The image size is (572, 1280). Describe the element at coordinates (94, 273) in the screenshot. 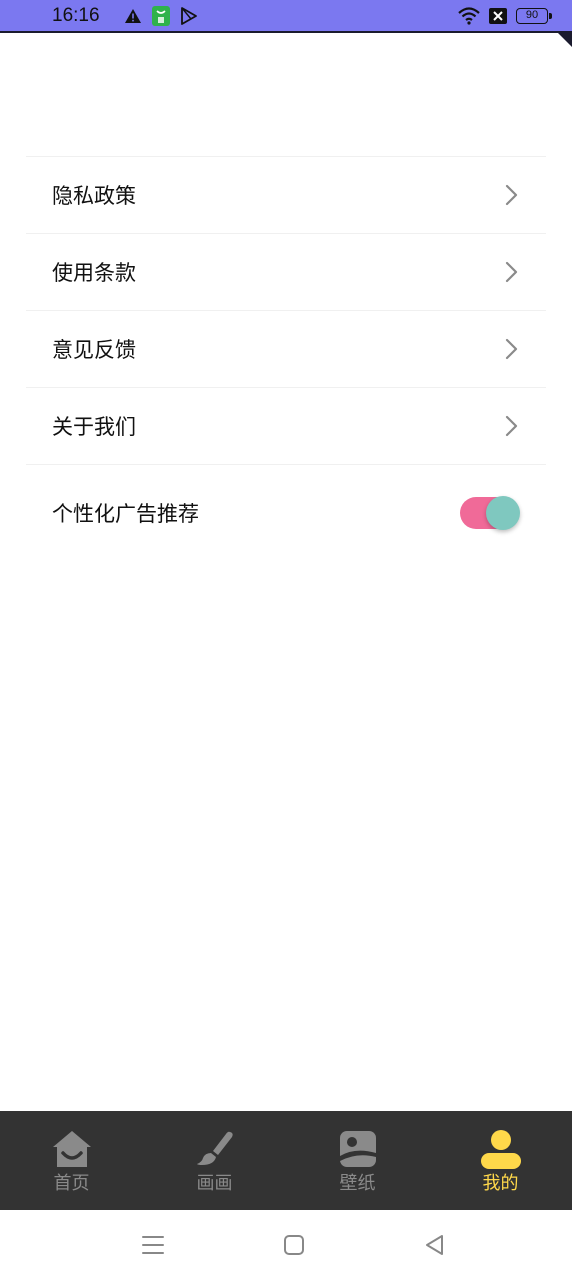

I see `setting-label: 使用条款` at that location.